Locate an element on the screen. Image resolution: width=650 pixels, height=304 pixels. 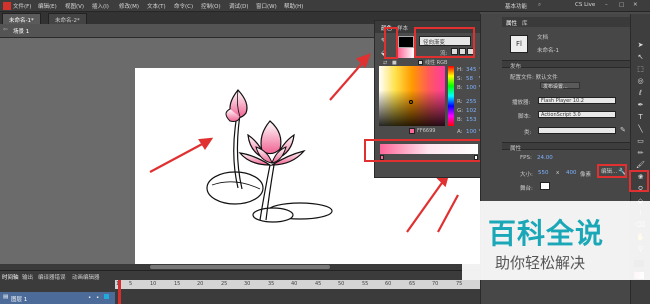
watermark-title: 百科全说 is located at coordinates (546, 233).